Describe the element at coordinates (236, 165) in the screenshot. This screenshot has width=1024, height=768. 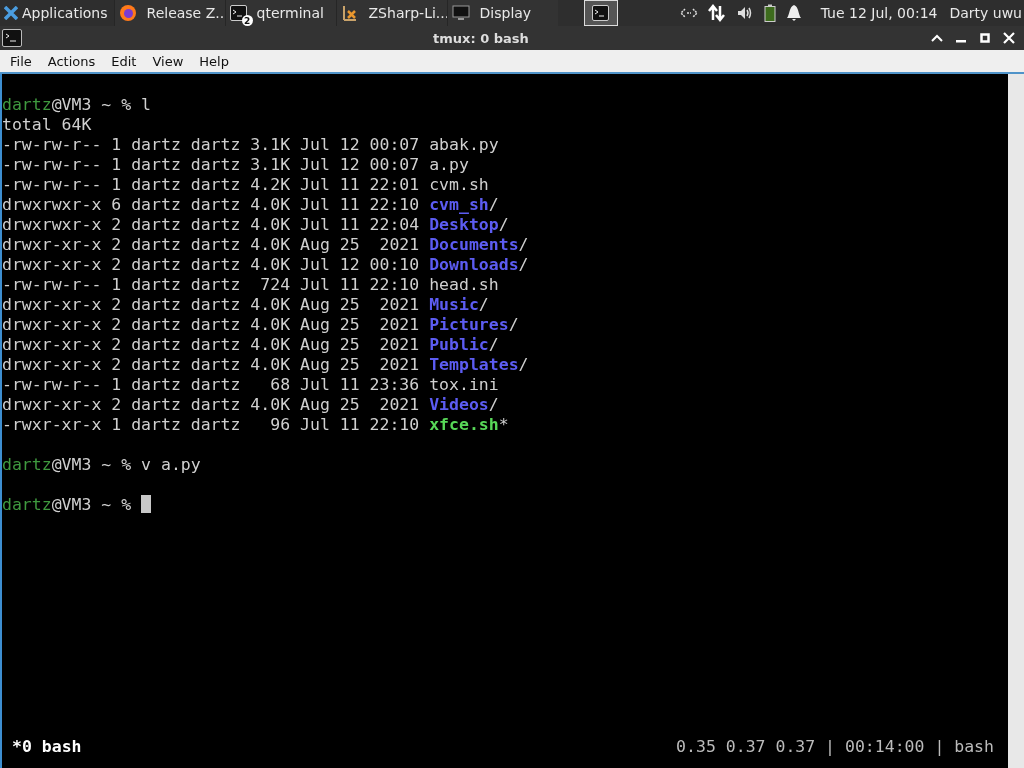
I see `listing-line: -rw-rw-r-- 1 dartz dartz 3.1K Jul 12 00:07 a.py` at that location.